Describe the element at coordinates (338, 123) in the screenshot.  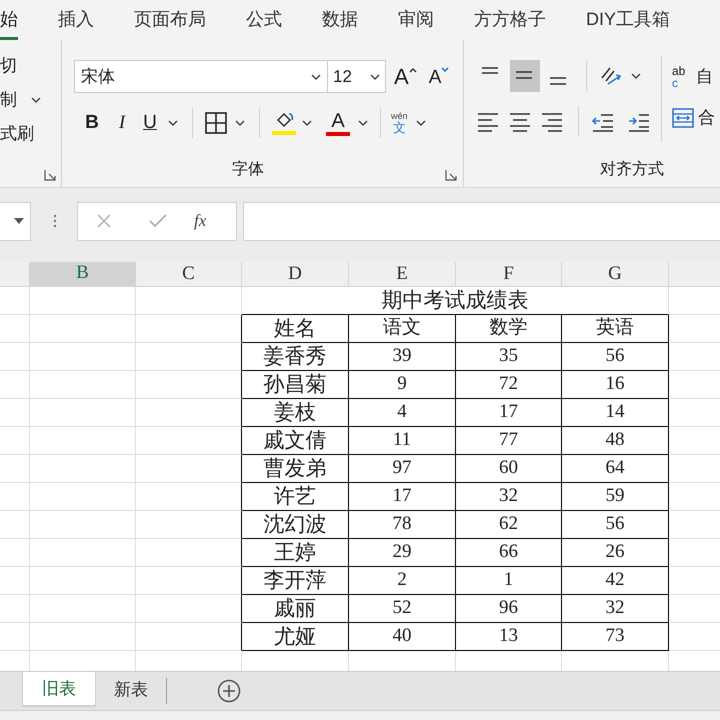
I see `font-color-button: A` at that location.